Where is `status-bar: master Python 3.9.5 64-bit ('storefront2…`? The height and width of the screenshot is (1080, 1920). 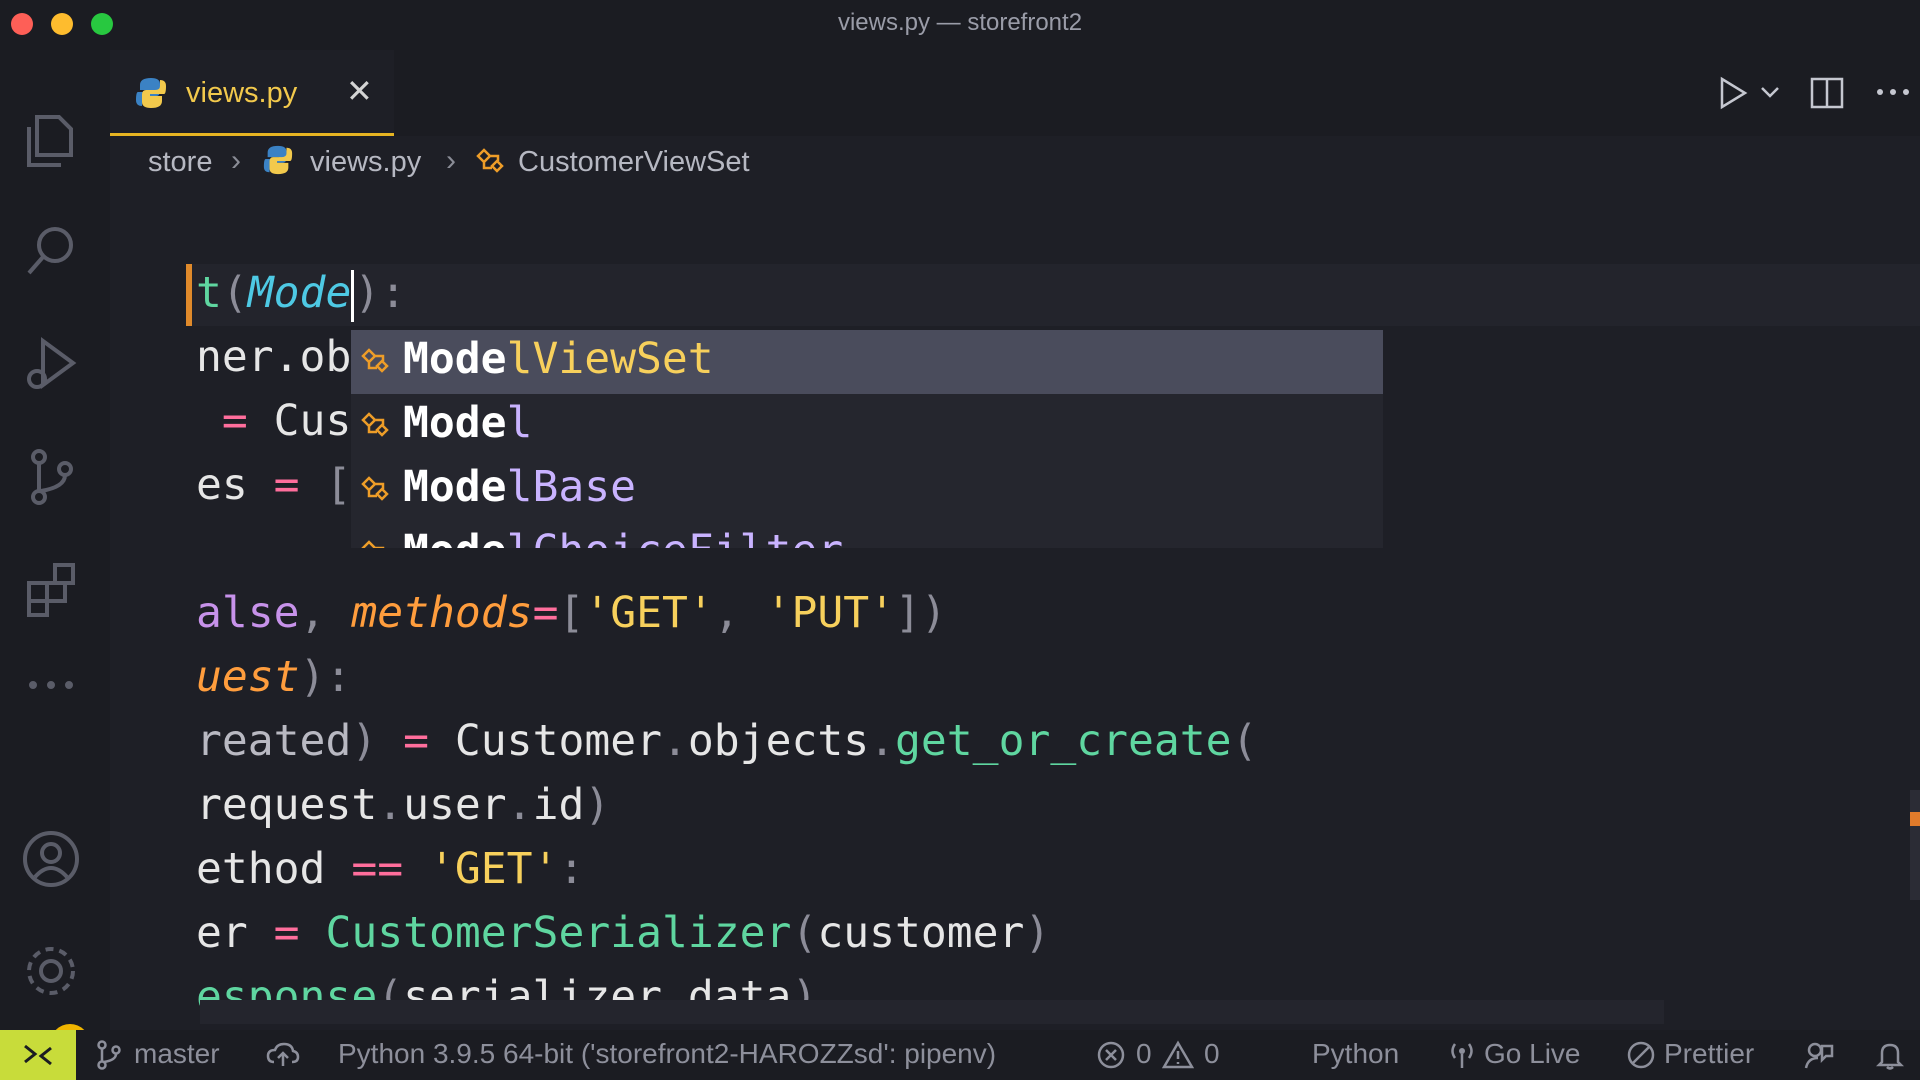
status-bar: master Python 3.9.5 64-bit ('storefront2… is located at coordinates (960, 1055).